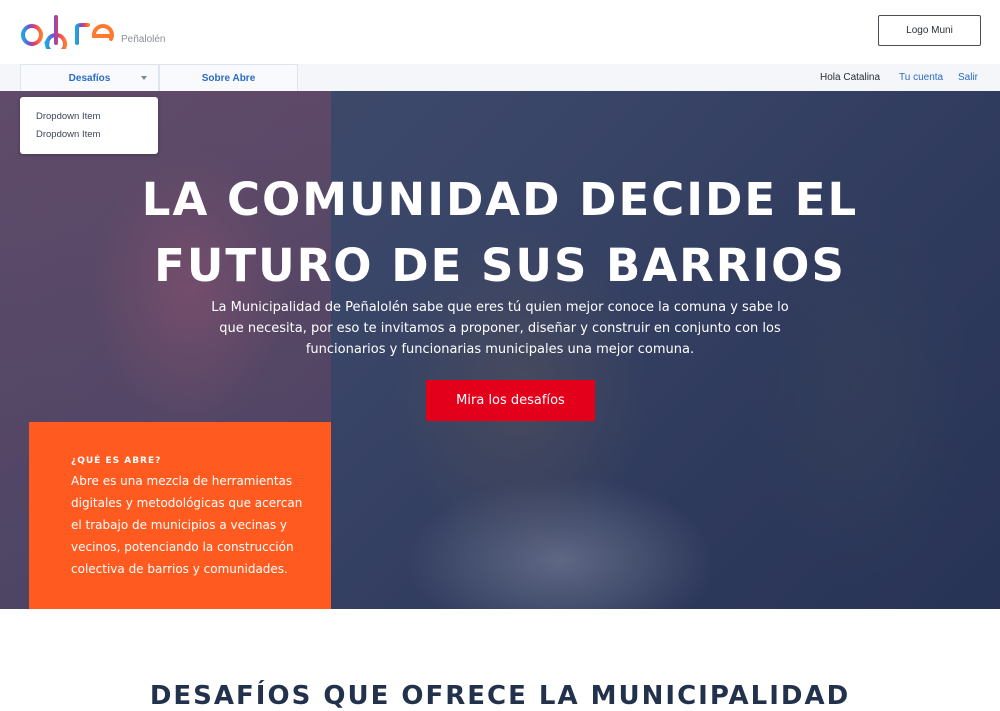 This screenshot has height=711, width=1000. I want to click on hero-title-line1: LA COMUNIDAD DECIDE EL, so click(500, 199).